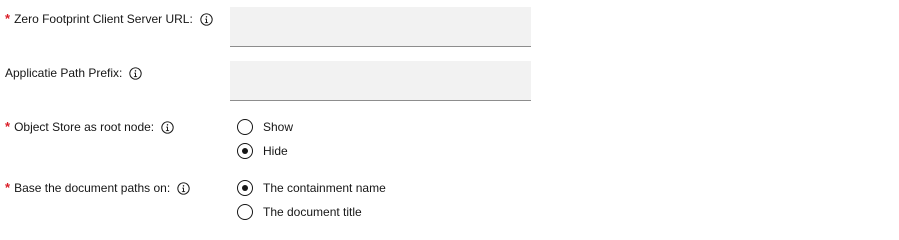 The width and height of the screenshot is (899, 240). I want to click on radio-show: Show, so click(265, 127).